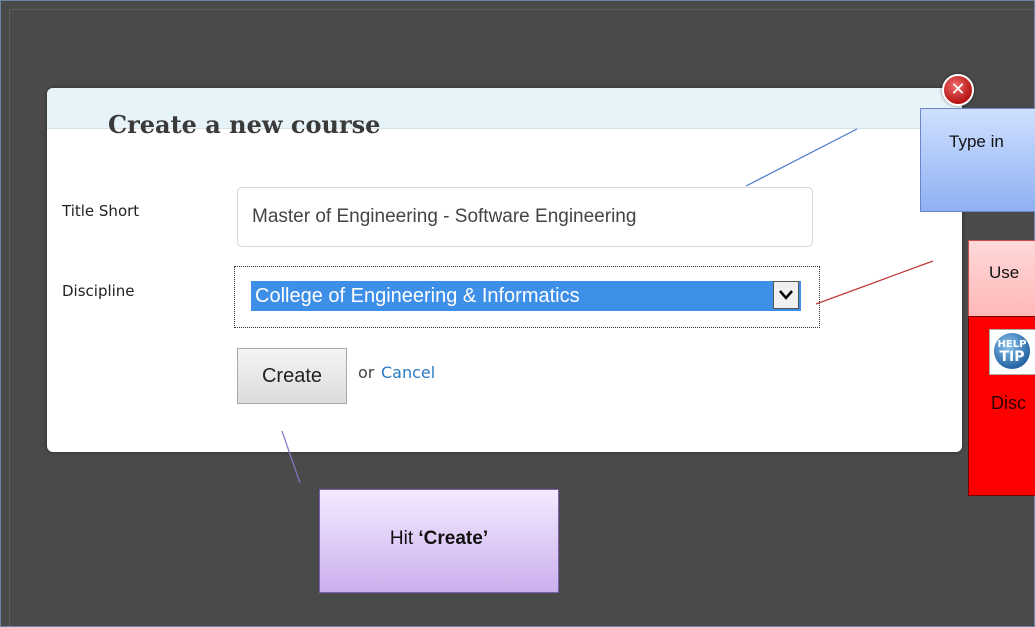  I want to click on discipline-selected-text: College of Engineering & Informatics, so click(417, 296).